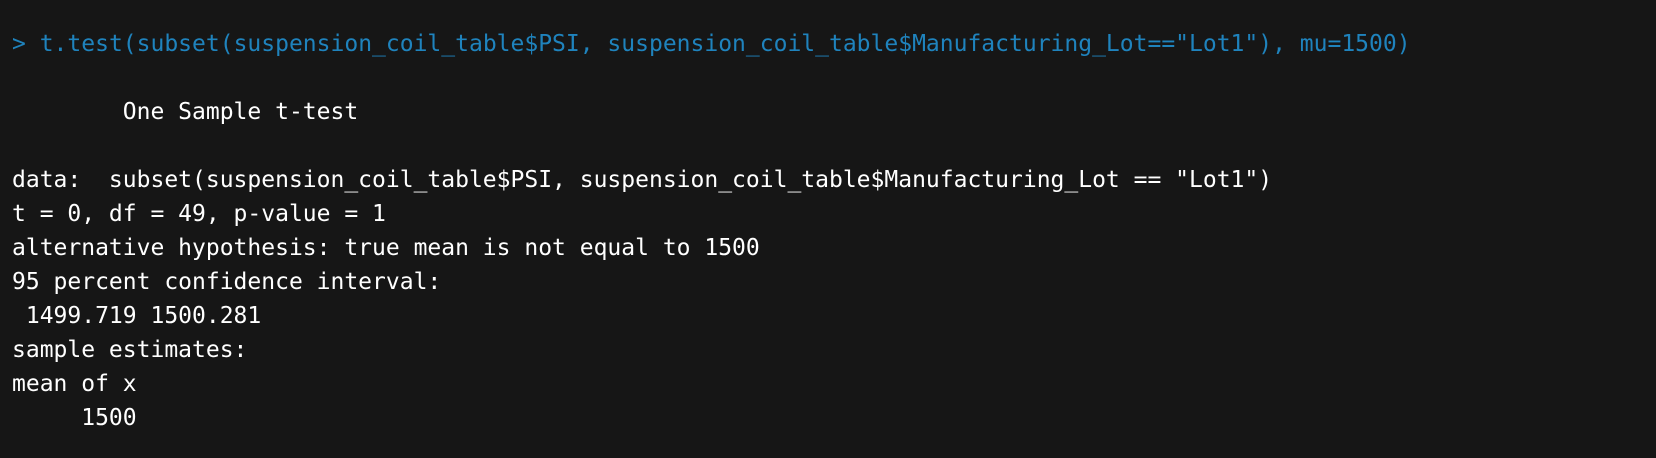 This screenshot has width=1656, height=458. What do you see at coordinates (185, 112) in the screenshot?
I see `test-title: One Sample t-test` at bounding box center [185, 112].